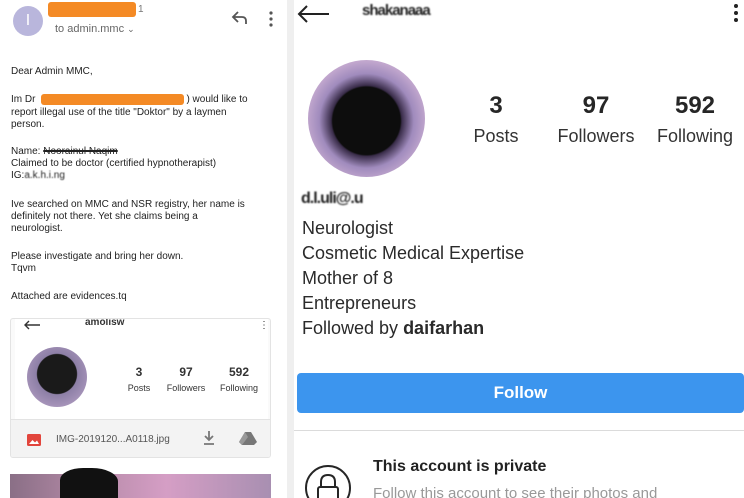 The image size is (744, 498). Describe the element at coordinates (264, 325) in the screenshot. I see `preview-more-icon: ⋮` at that location.